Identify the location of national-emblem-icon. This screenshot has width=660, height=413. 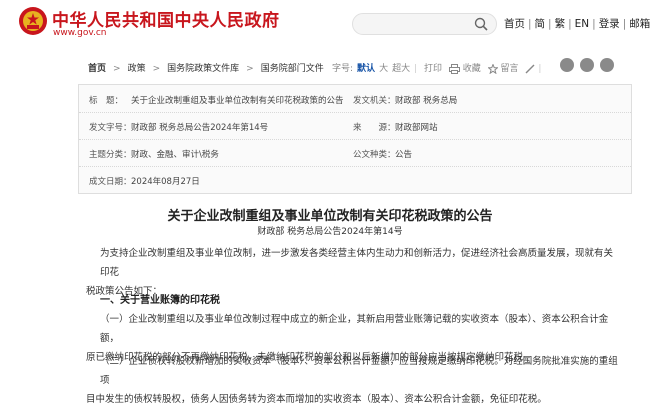
(33, 21).